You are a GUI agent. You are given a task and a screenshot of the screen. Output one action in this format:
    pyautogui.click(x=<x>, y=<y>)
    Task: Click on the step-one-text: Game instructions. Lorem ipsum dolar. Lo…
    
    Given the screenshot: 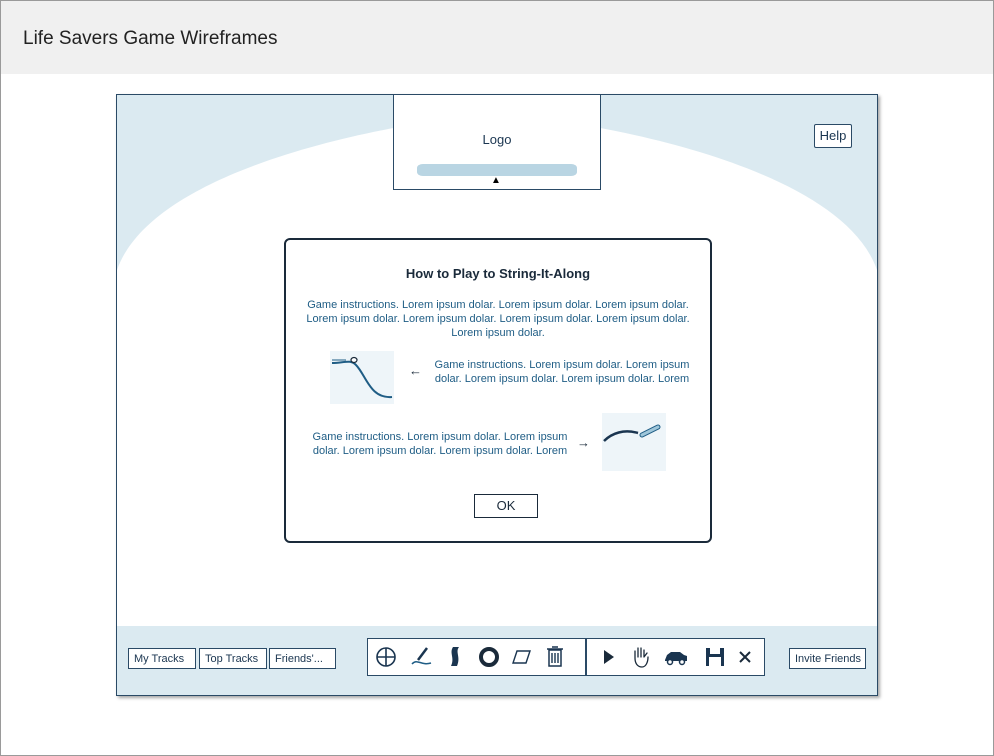 What is the action you would take?
    pyautogui.click(x=562, y=372)
    